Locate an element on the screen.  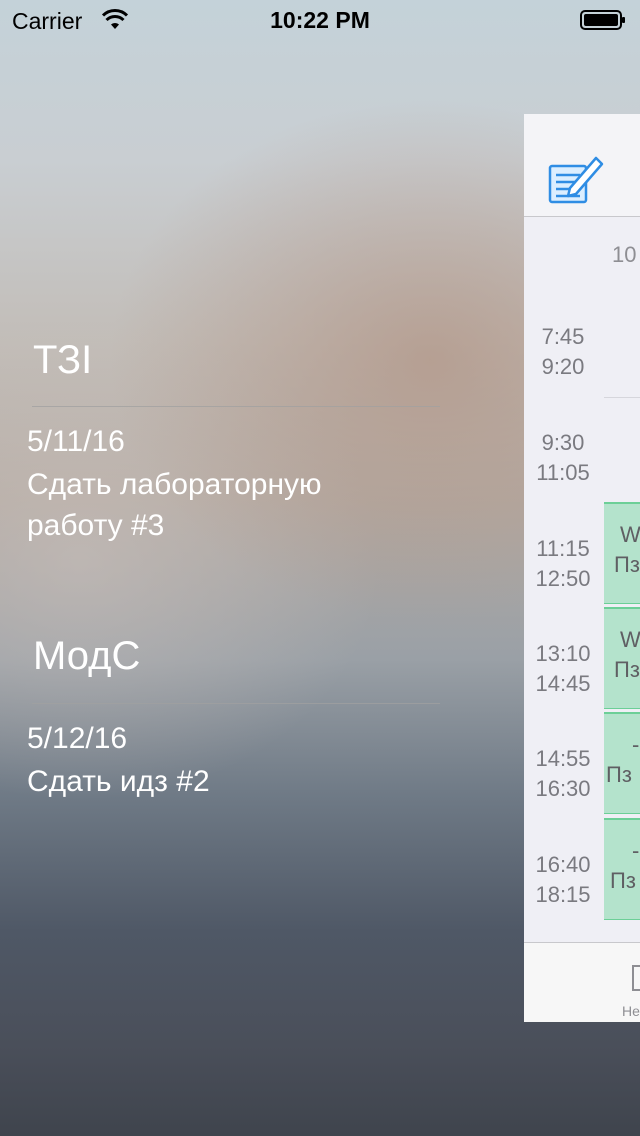
slot-end: 11:05 is located at coordinates (563, 472).